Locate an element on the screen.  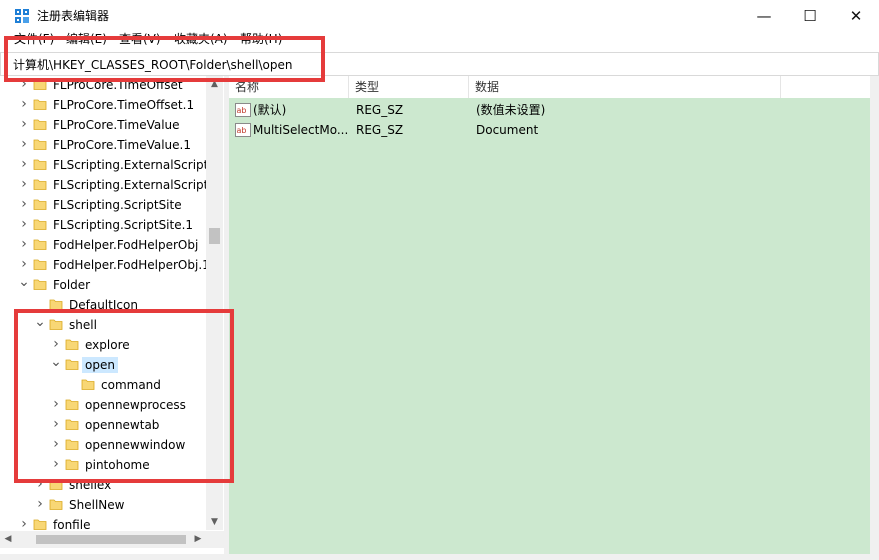
tree-item: › shellex is located at coordinates (103, 485).